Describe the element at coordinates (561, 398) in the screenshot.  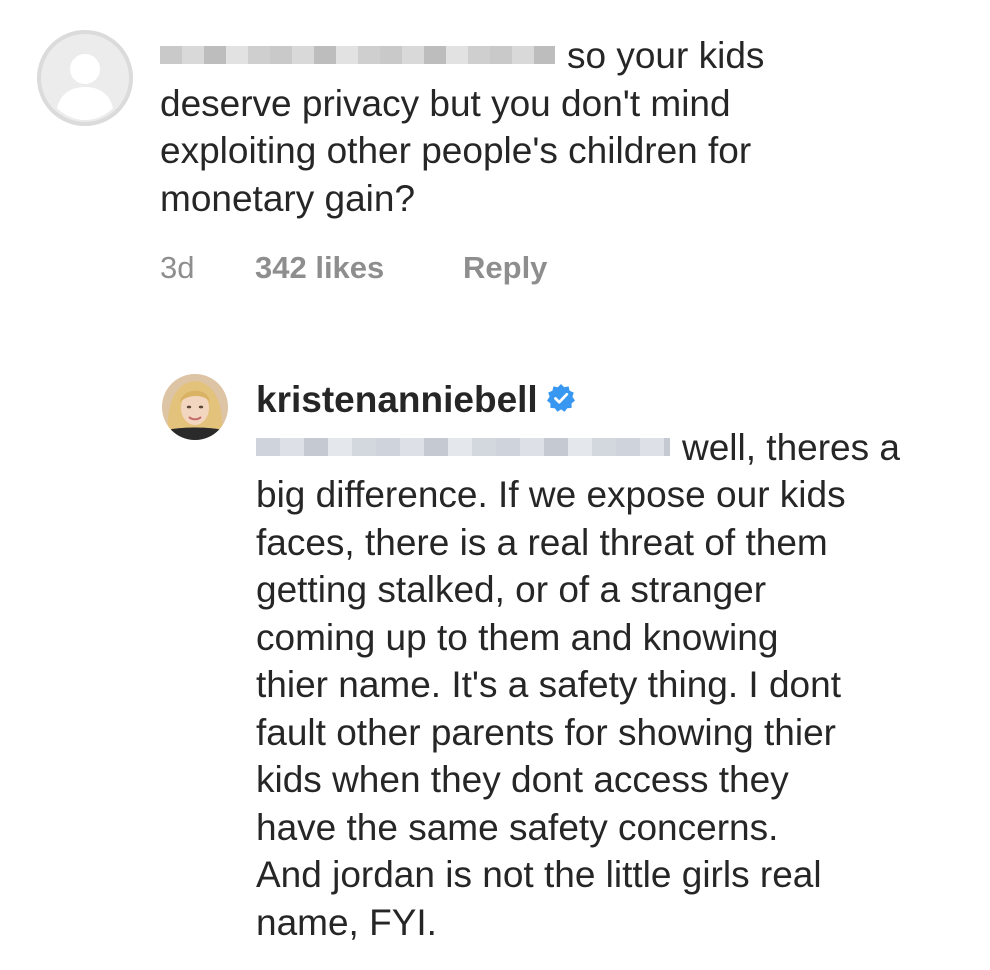
I see `verified-badge-icon` at that location.